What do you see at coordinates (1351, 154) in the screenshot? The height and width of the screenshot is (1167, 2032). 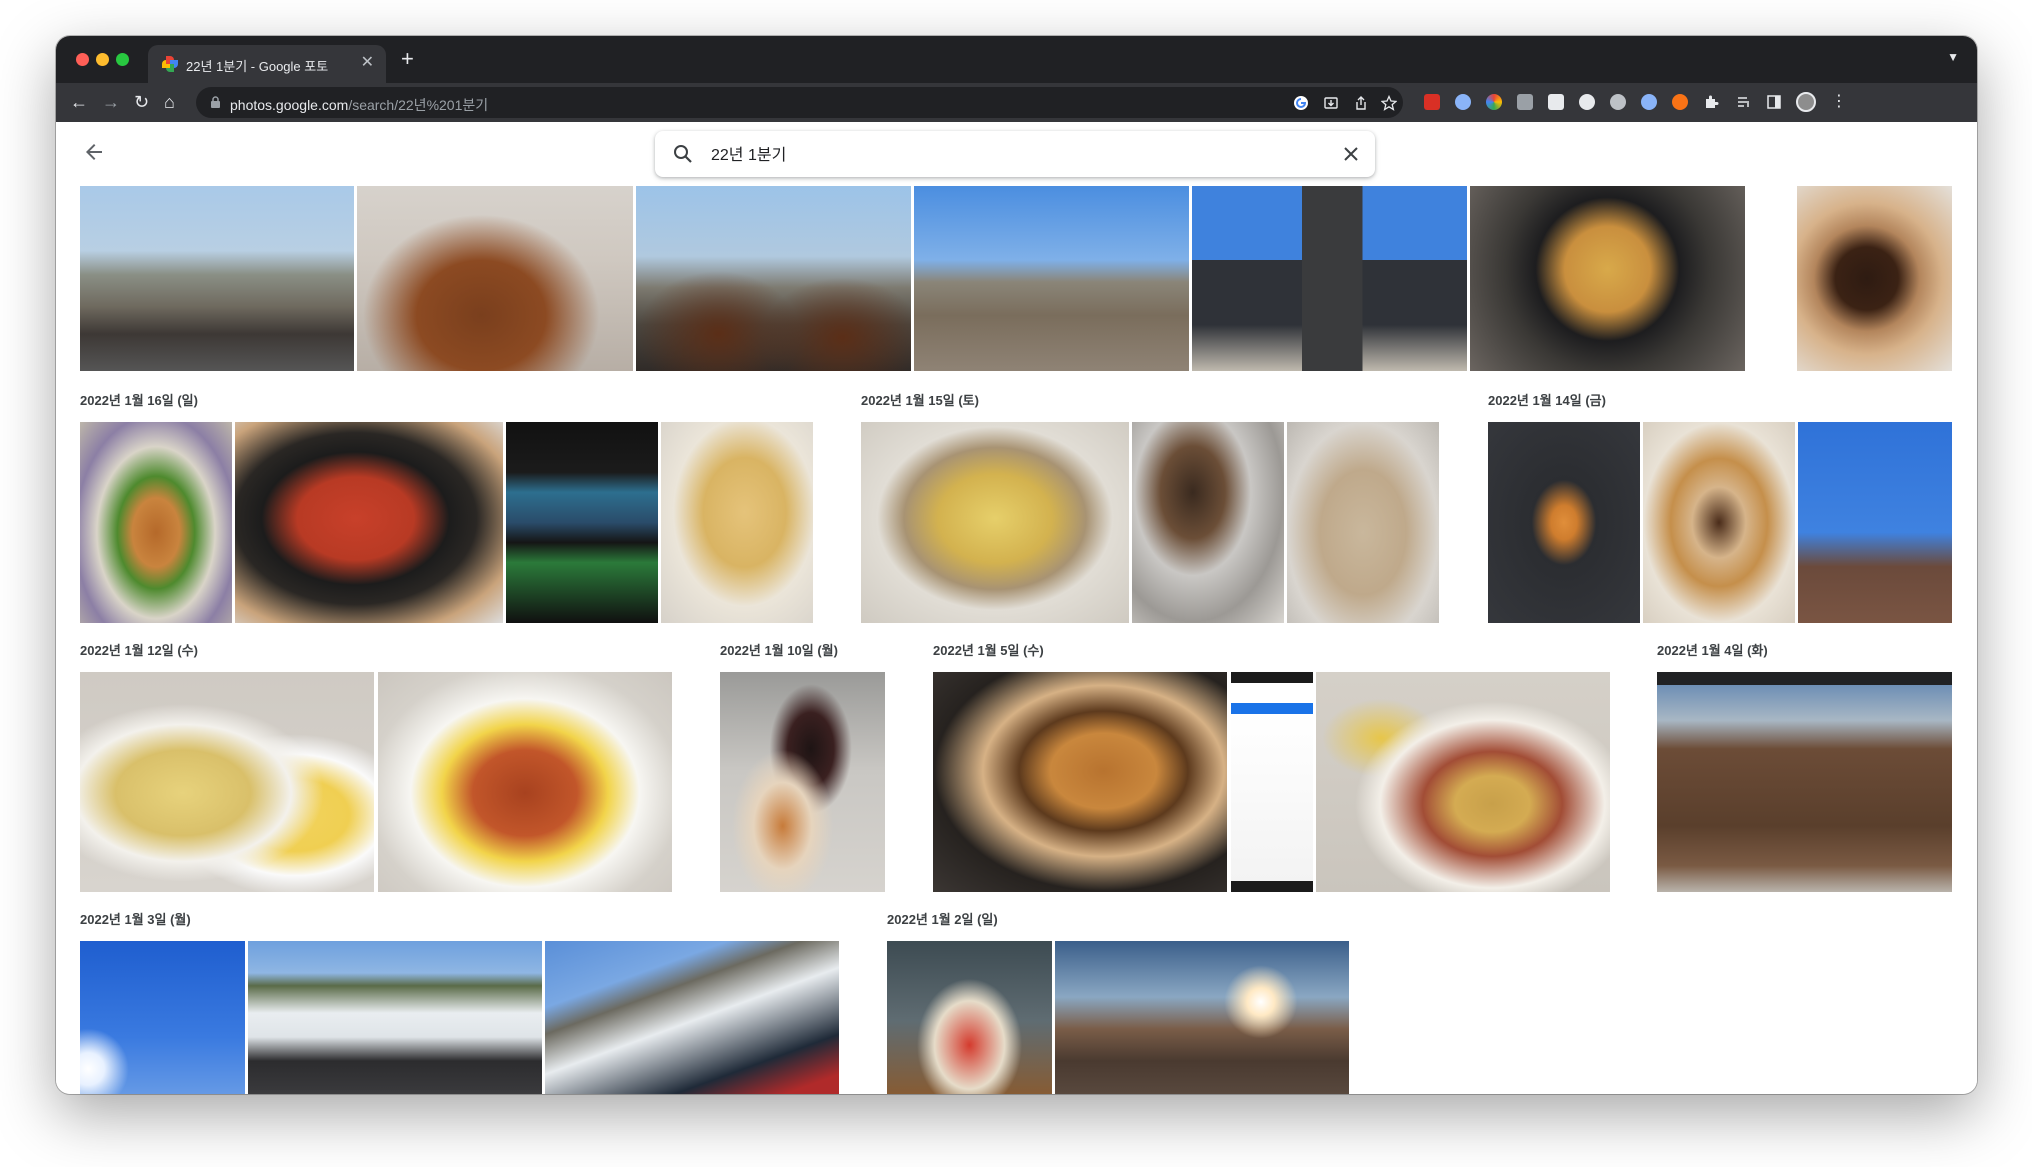 I see `clear-search-icon` at bounding box center [1351, 154].